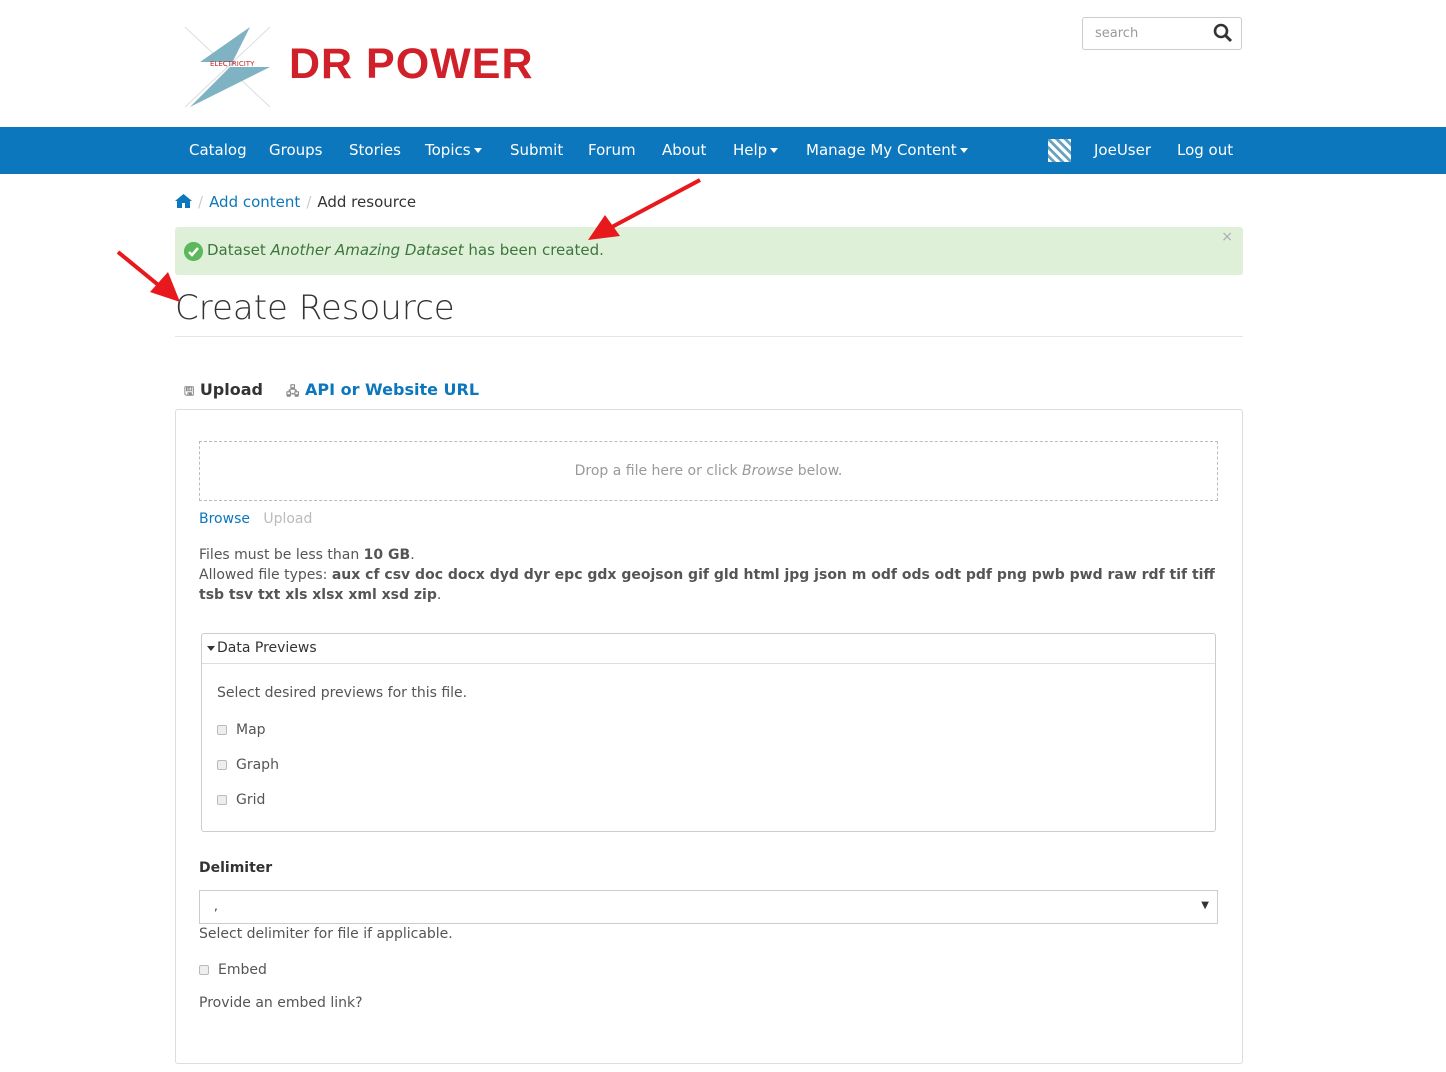 Image resolution: width=1446 pixels, height=1072 pixels. Describe the element at coordinates (287, 519) in the screenshot. I see `upload-button: Upload` at that location.